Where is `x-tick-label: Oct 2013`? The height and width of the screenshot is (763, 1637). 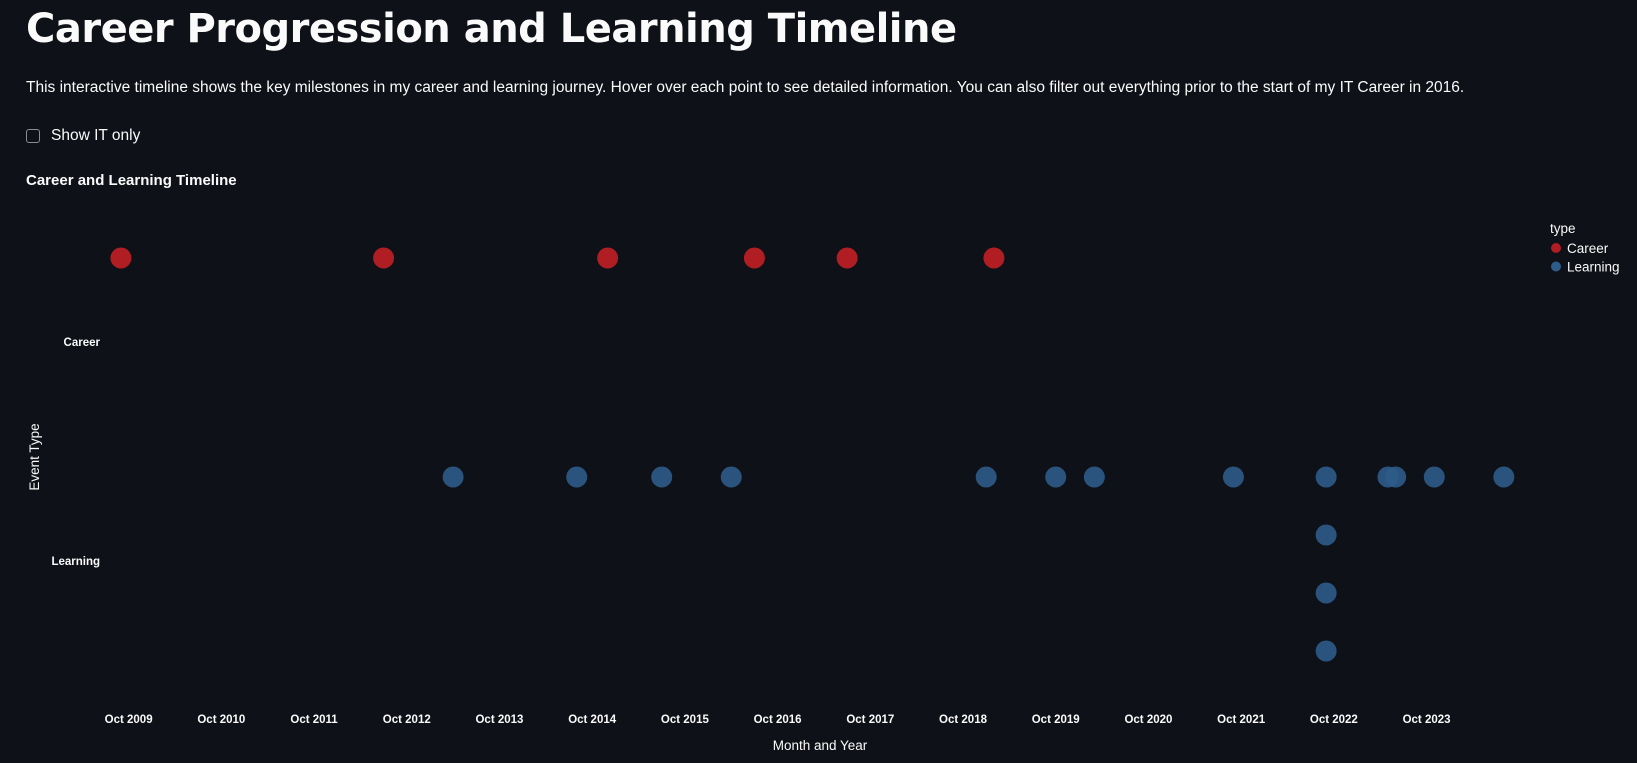
x-tick-label: Oct 2013 is located at coordinates (499, 720).